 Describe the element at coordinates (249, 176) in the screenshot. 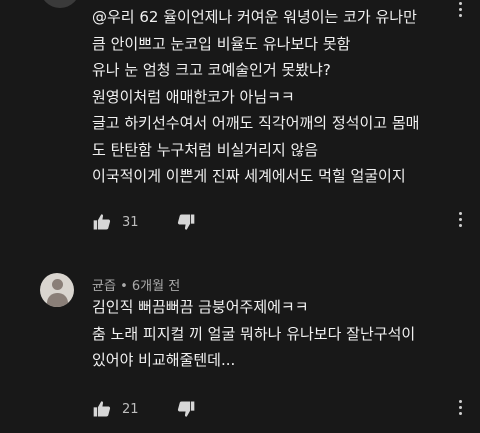

I see `comment-line: 이국적이게 이쁜게 진짜 세계에서도 먹힐 얼굴이지` at that location.